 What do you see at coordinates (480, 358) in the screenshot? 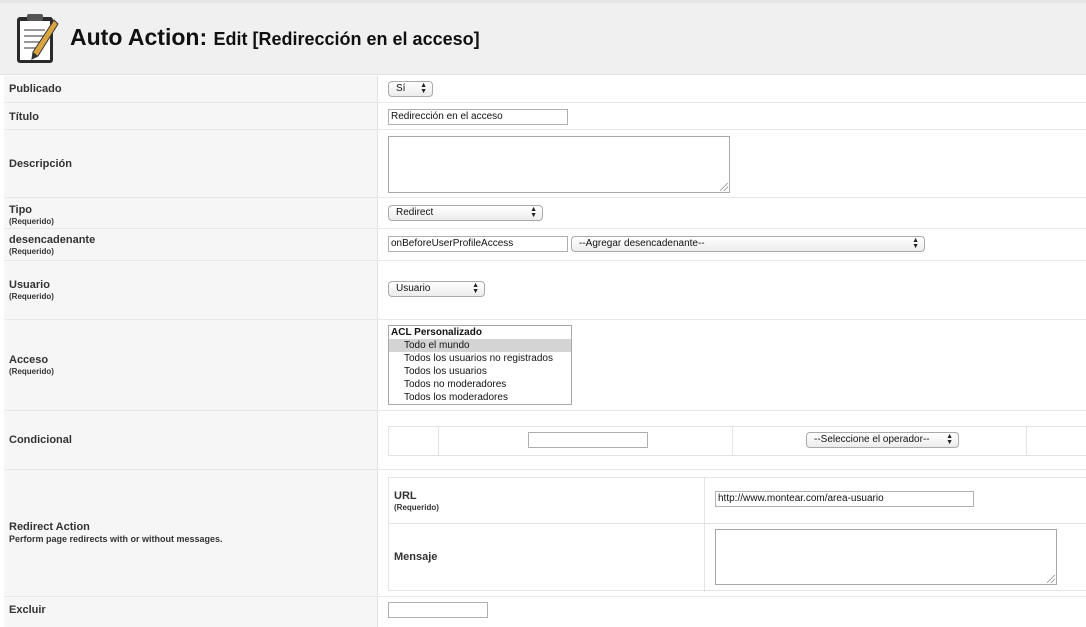
I see `acceso-option: Todos los usuarios no registrados` at bounding box center [480, 358].